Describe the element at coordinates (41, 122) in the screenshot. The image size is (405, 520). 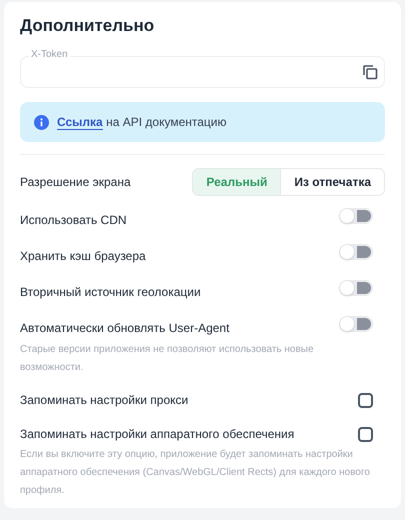
I see `info-icon` at that location.